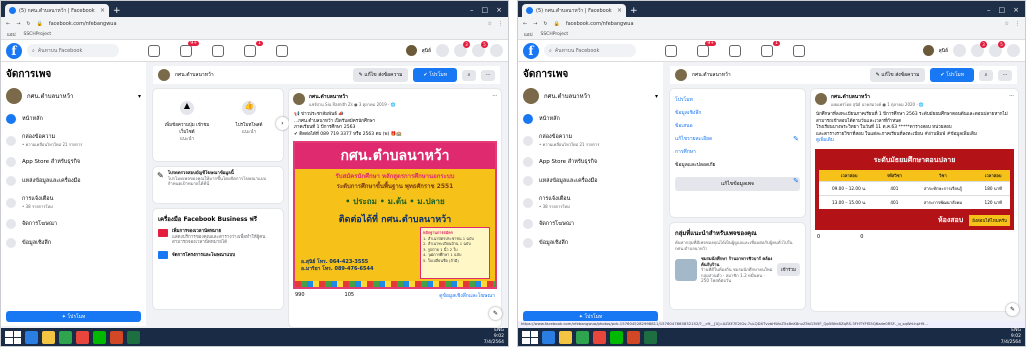 The height and width of the screenshot is (347, 1026). Describe the element at coordinates (796, 139) in the screenshot. I see `pencil-icon: ✎` at that location.